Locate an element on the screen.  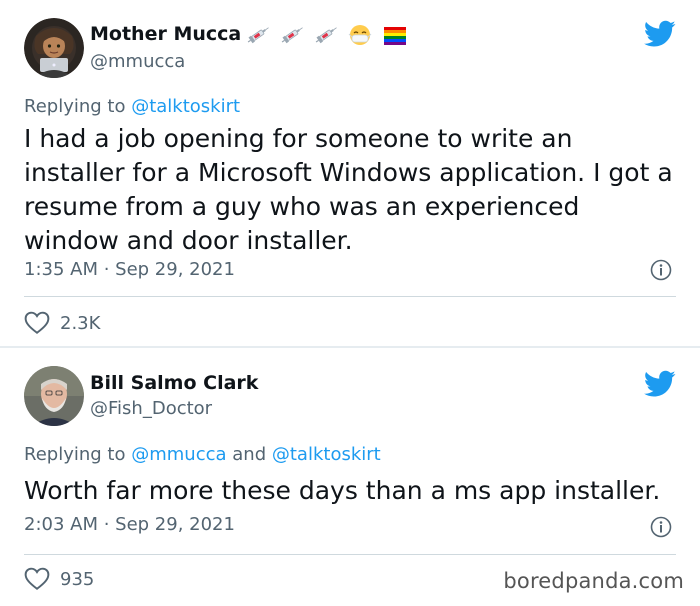
tweet-timestamp: 1:35 AM · Sep 29, 2021 is located at coordinates (129, 269).